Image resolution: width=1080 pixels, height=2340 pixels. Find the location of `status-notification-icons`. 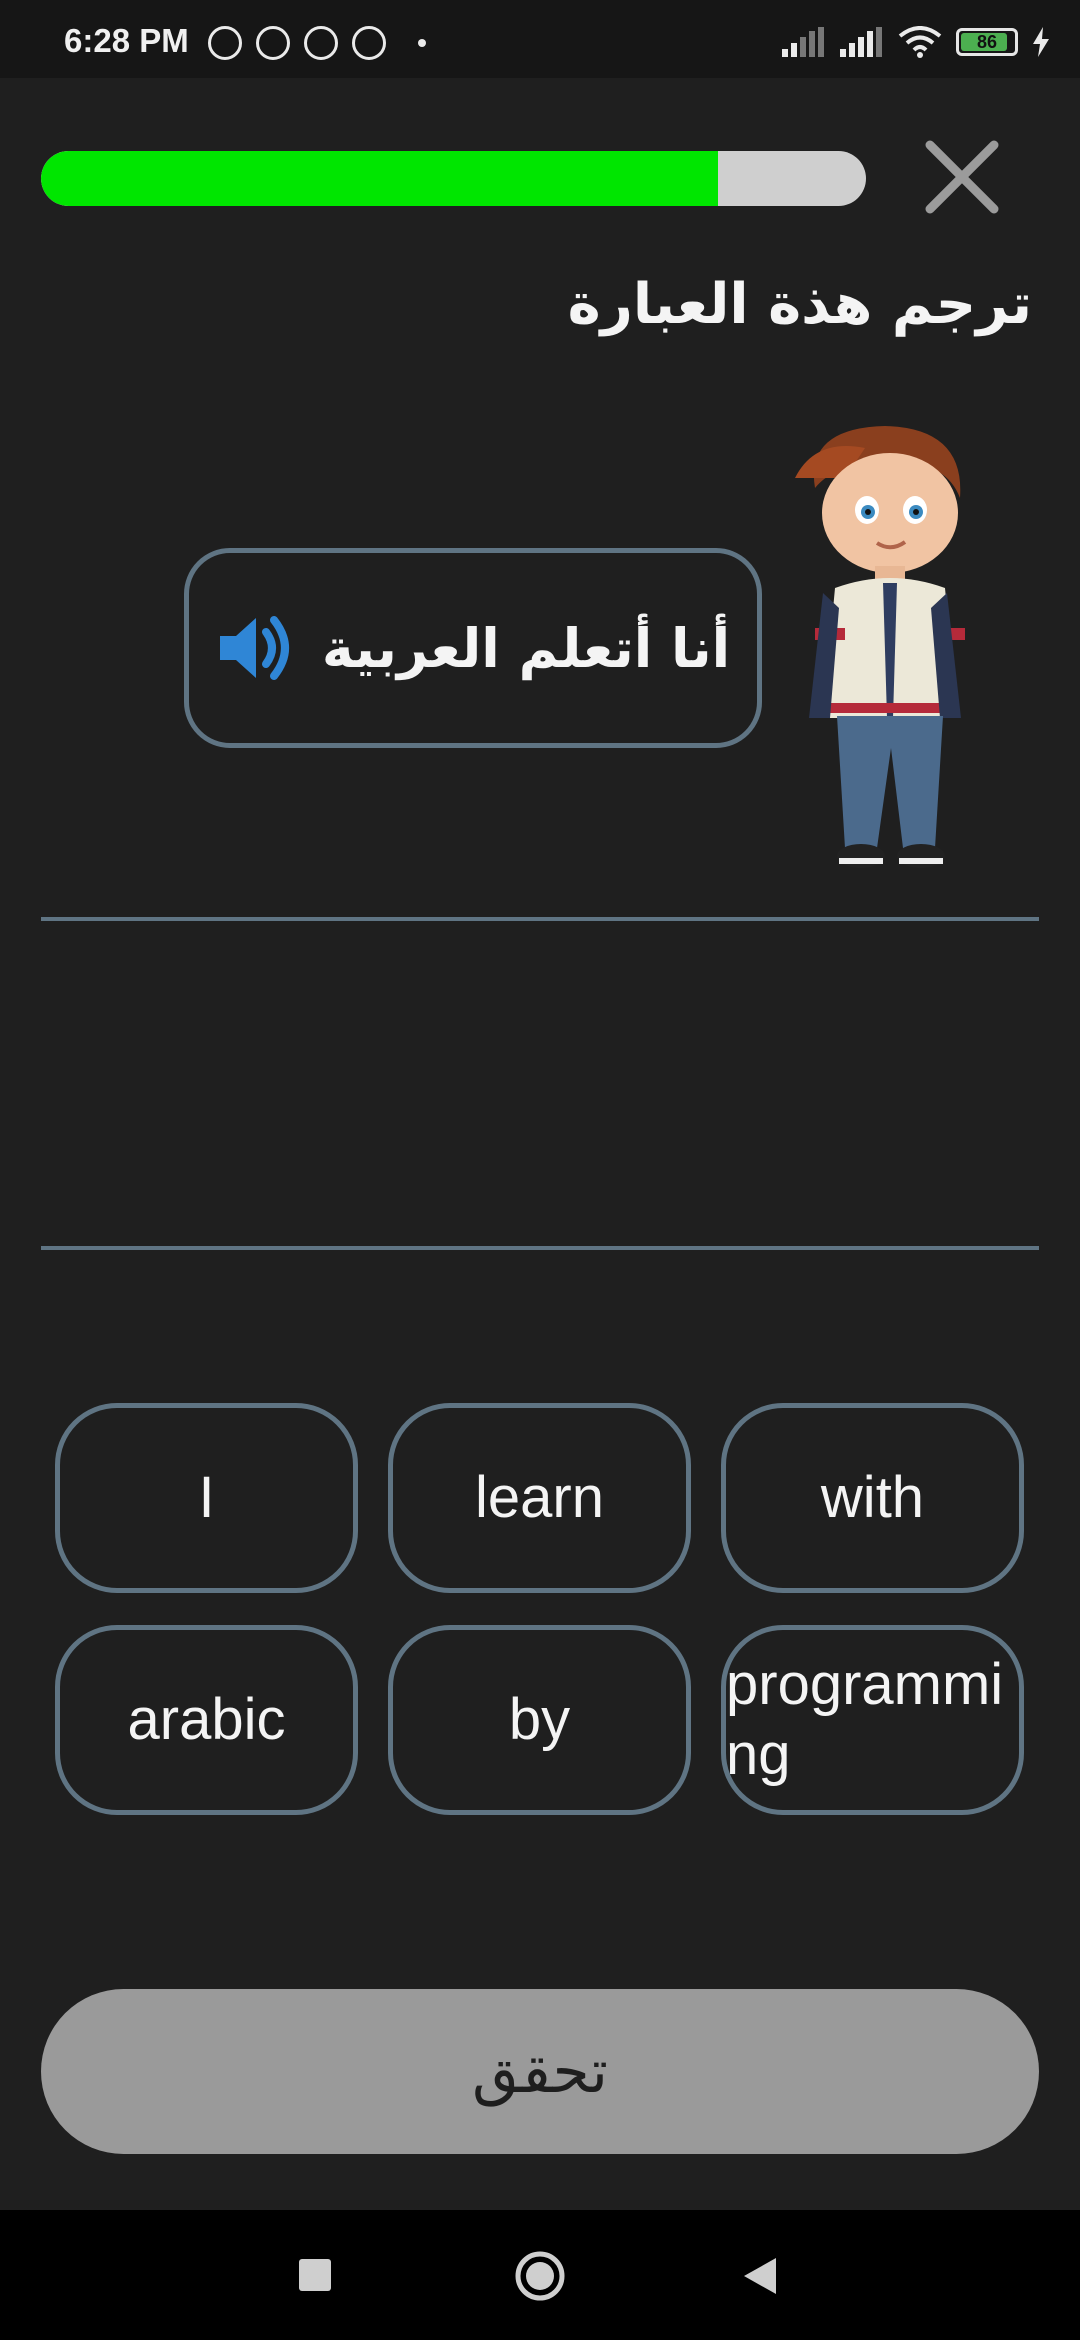

status-notification-icons is located at coordinates (317, 43).